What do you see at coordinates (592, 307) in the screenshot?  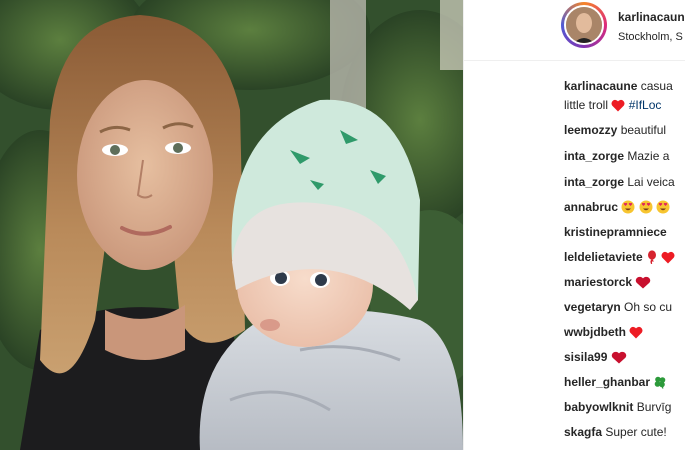 I see `comment-username: vegetaryn` at bounding box center [592, 307].